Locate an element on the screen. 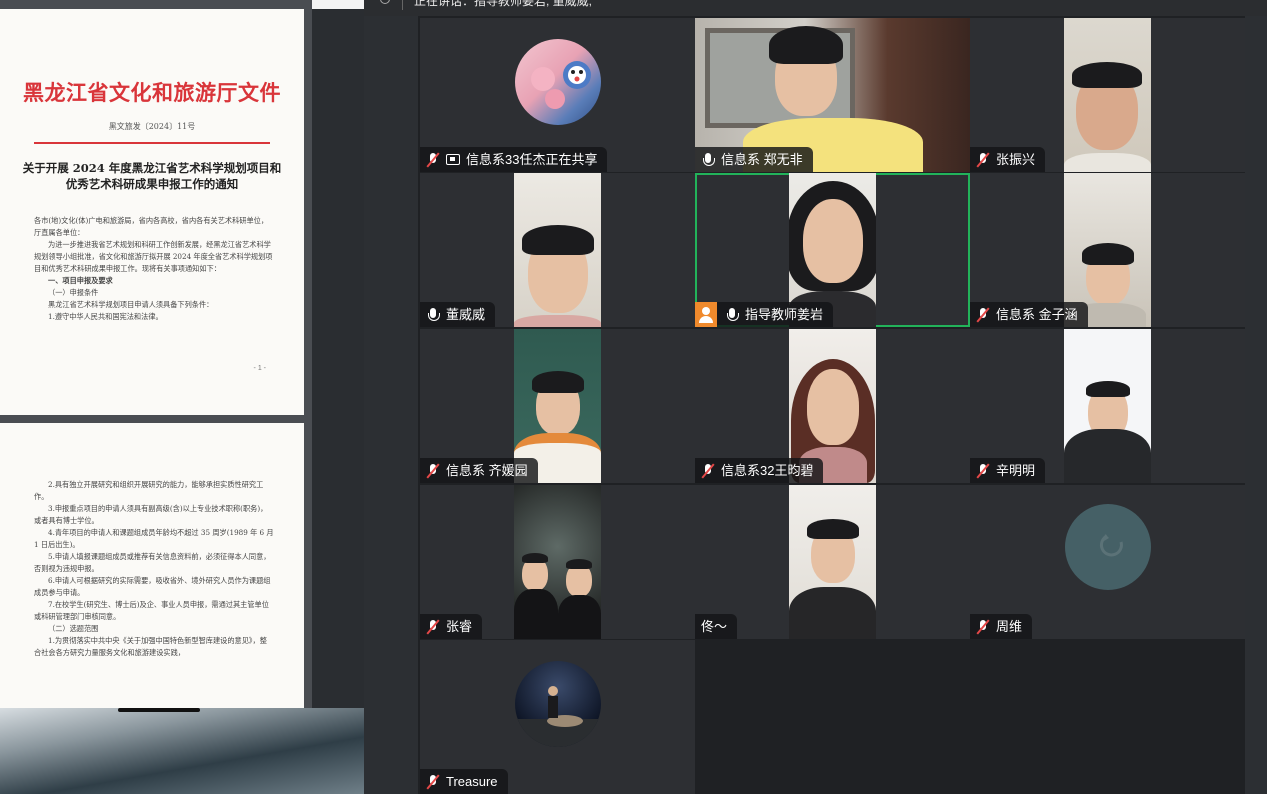 The width and height of the screenshot is (1267, 794). participant-name-label: 辛明明 is located at coordinates (1008, 470).